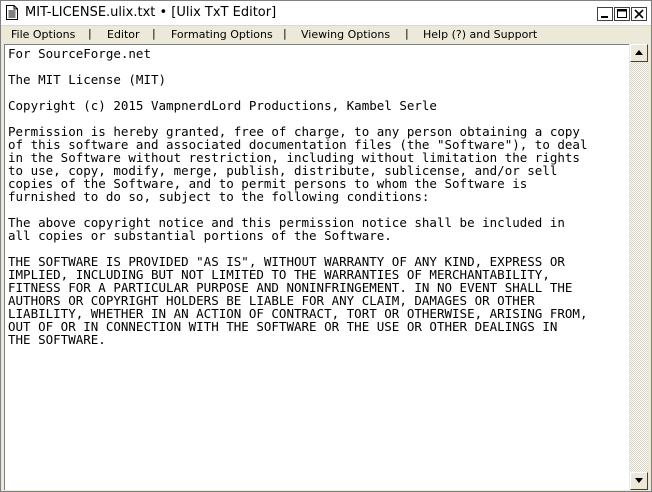  I want to click on vertical-scrollbar, so click(639, 267).